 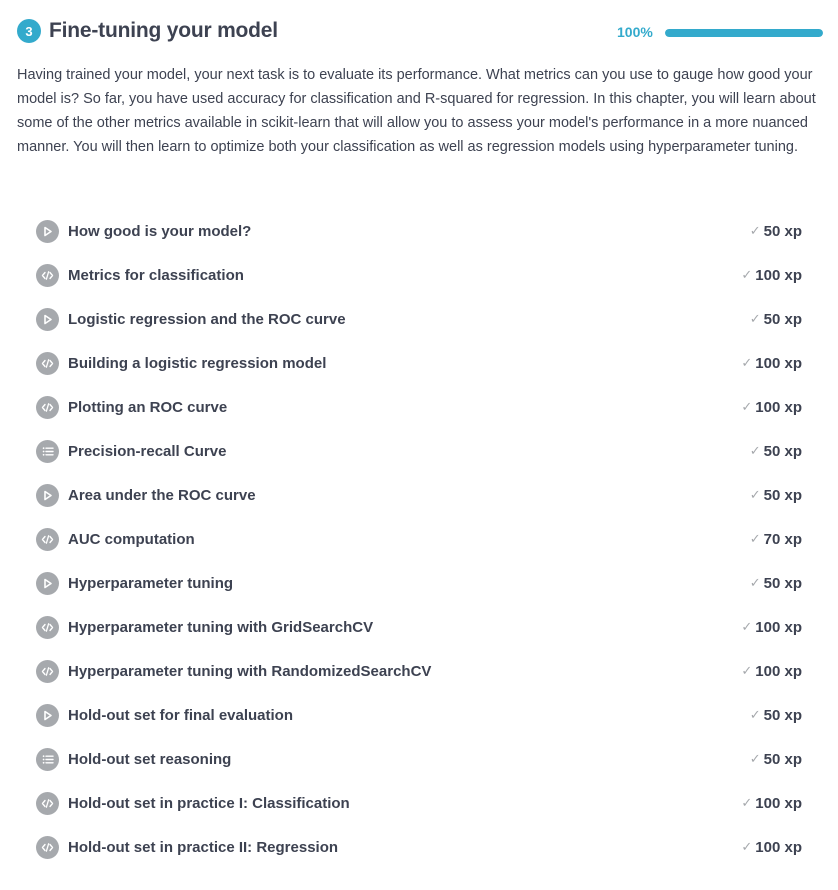 I want to click on exercise-title: Hold-out set for final evaluation, so click(x=180, y=715).